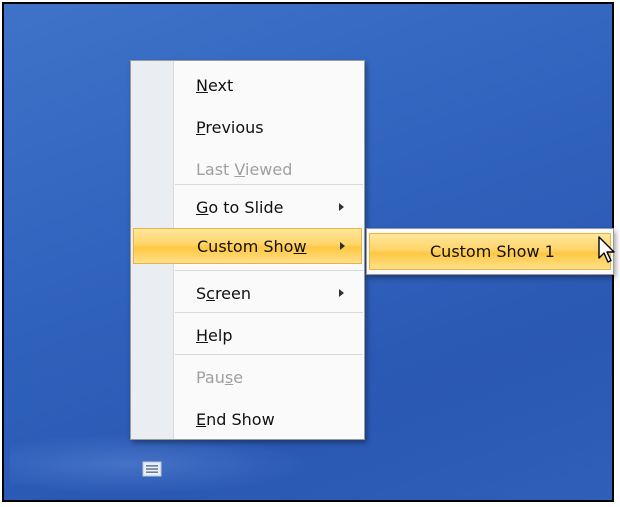 The width and height of the screenshot is (620, 507). Describe the element at coordinates (252, 246) in the screenshot. I see `menu-item-label: Custom Show` at that location.